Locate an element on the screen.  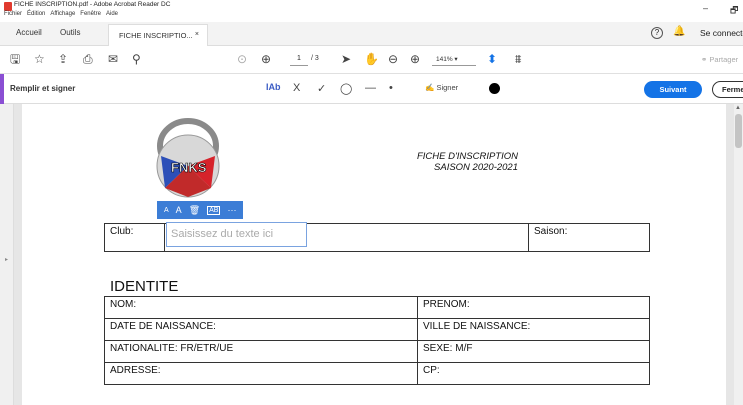
club-label: Club: is located at coordinates (134, 237).